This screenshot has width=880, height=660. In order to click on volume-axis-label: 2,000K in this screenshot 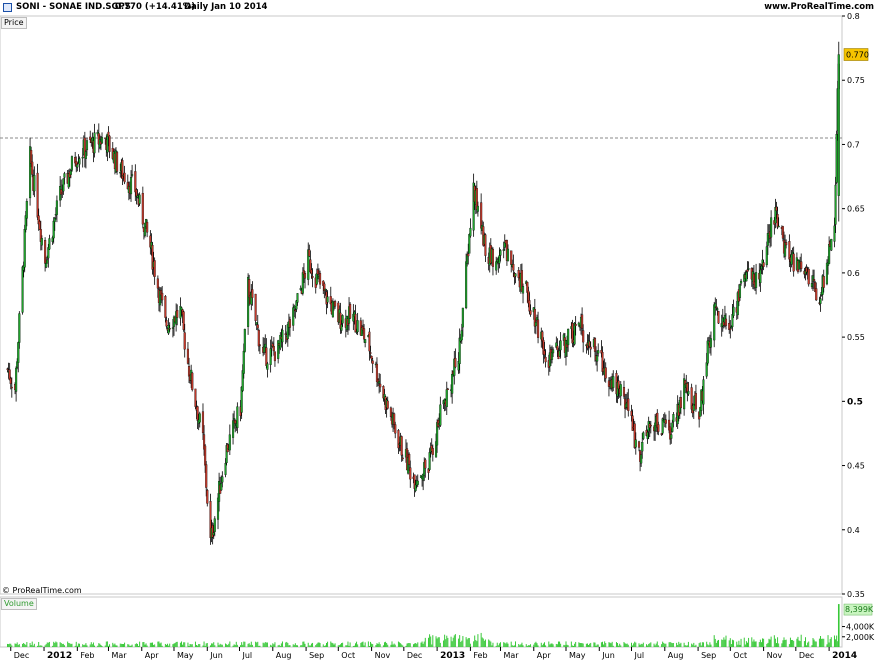, I will do `click(860, 637)`.